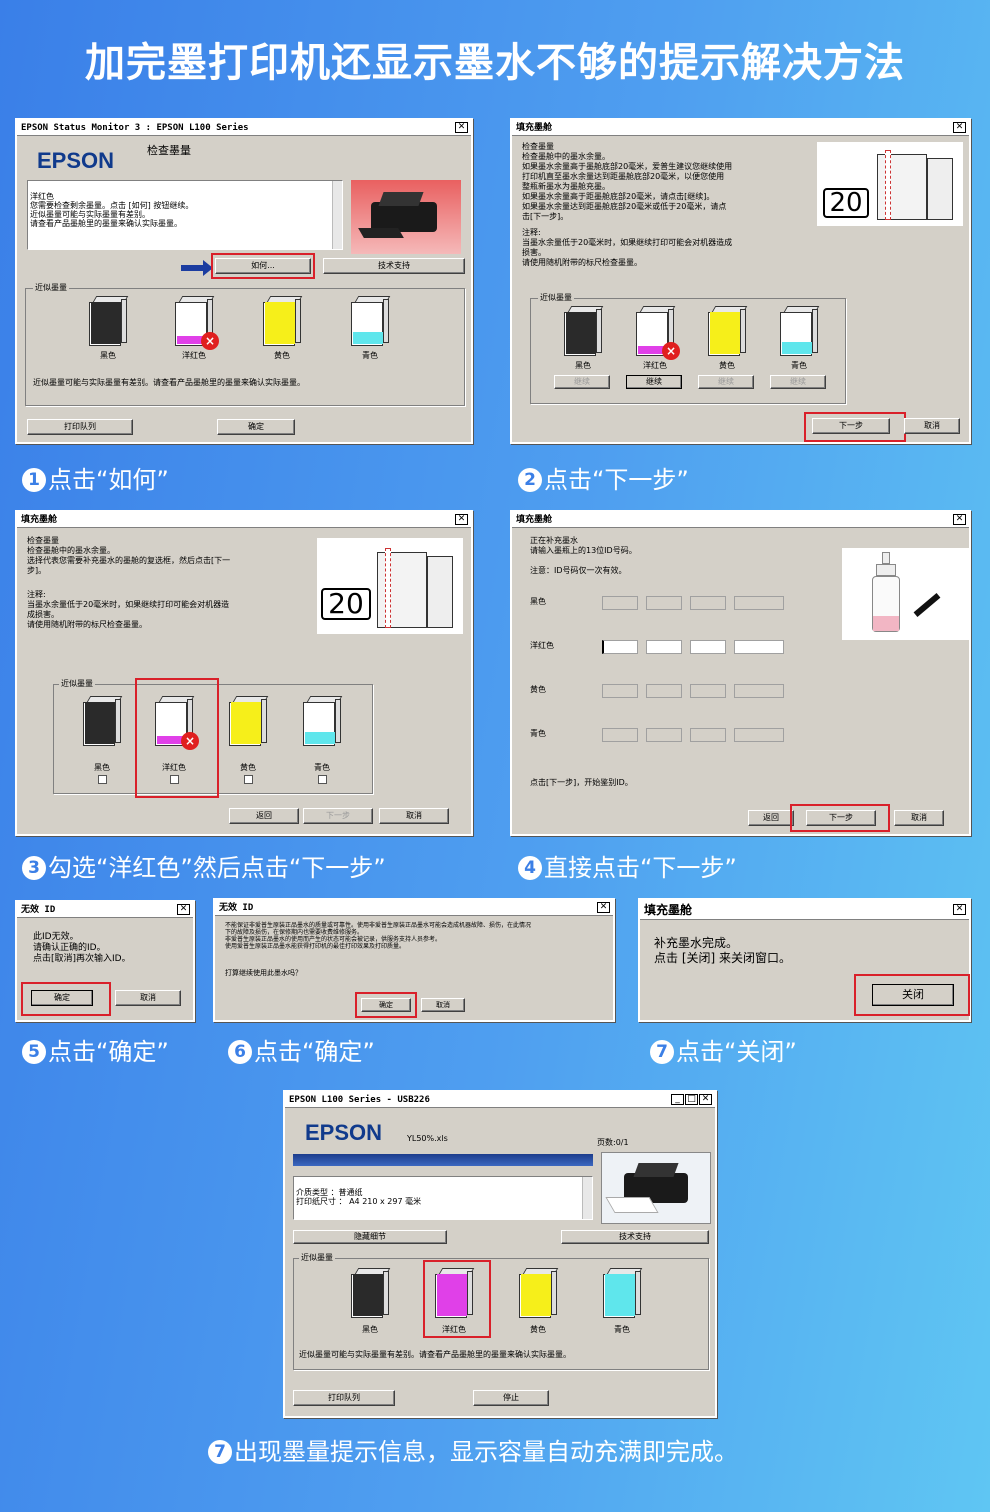 Image resolution: width=990 pixels, height=1512 pixels. I want to click on dialog-text: 补充墨水完成。 点击 [关闭] 来关闭窗口。, so click(722, 950).